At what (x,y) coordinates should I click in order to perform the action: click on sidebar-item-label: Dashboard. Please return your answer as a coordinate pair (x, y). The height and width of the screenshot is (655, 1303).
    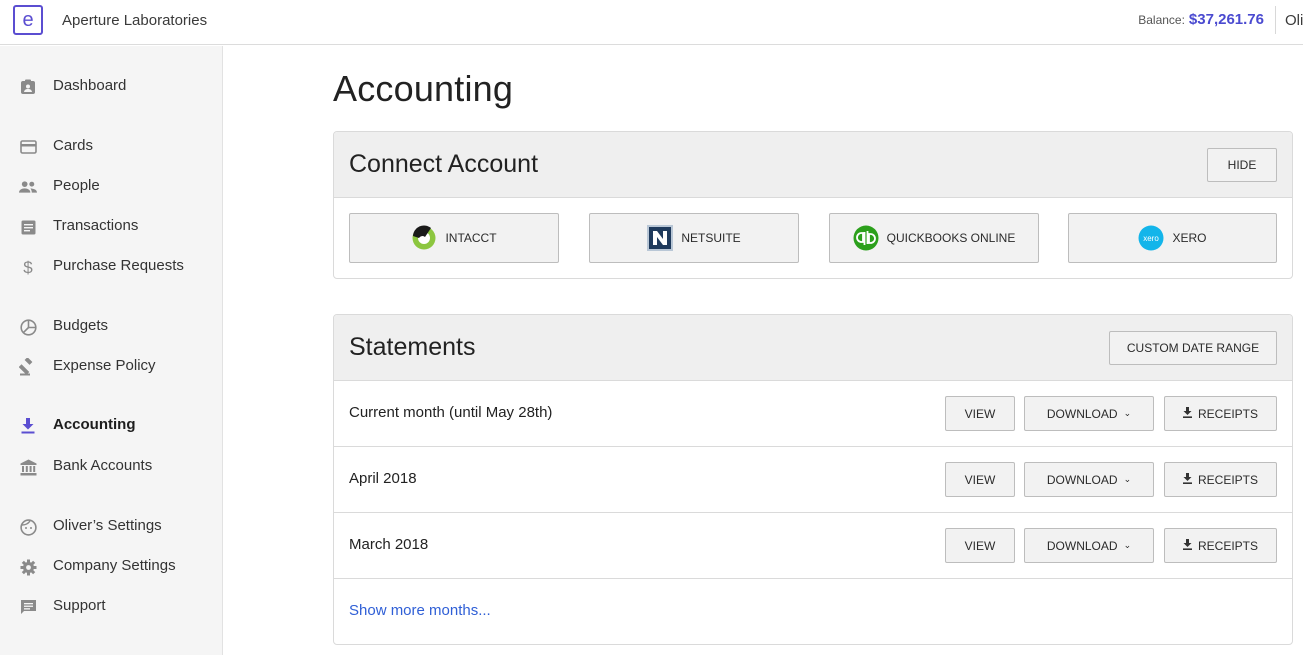
    Looking at the image, I should click on (90, 85).